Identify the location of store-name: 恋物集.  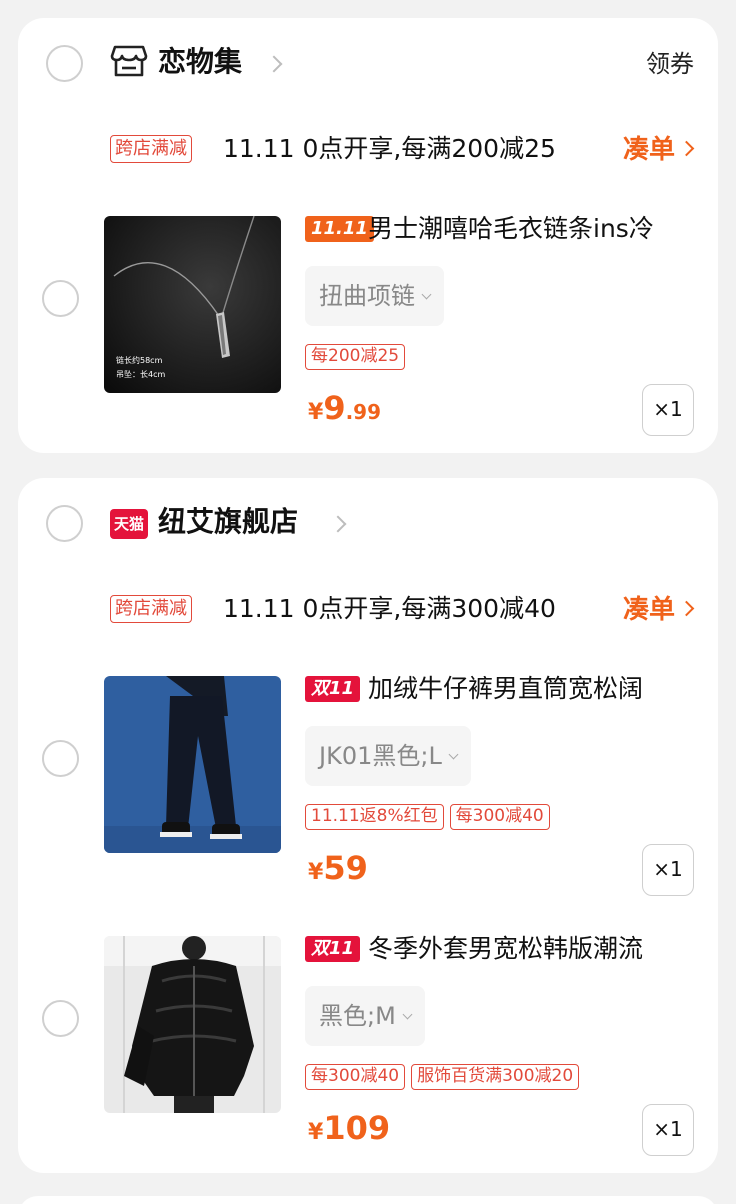
(200, 62).